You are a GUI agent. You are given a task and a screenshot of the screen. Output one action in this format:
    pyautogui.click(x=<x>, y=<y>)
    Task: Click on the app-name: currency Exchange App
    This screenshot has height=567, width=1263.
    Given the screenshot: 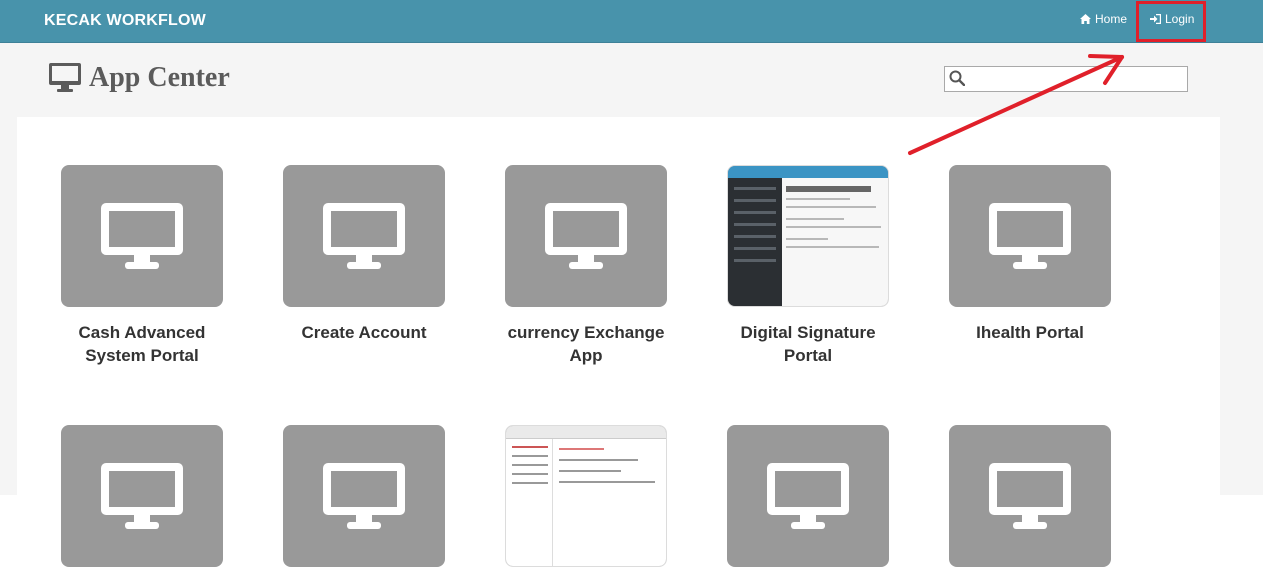 What is the action you would take?
    pyautogui.click(x=586, y=344)
    